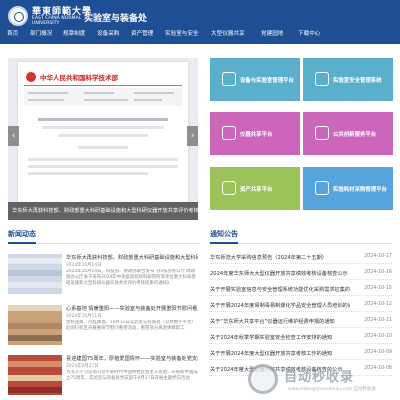 This screenshot has width=400, height=400. Describe the element at coordinates (229, 133) in the screenshot. I see `microscope-icon` at that location.